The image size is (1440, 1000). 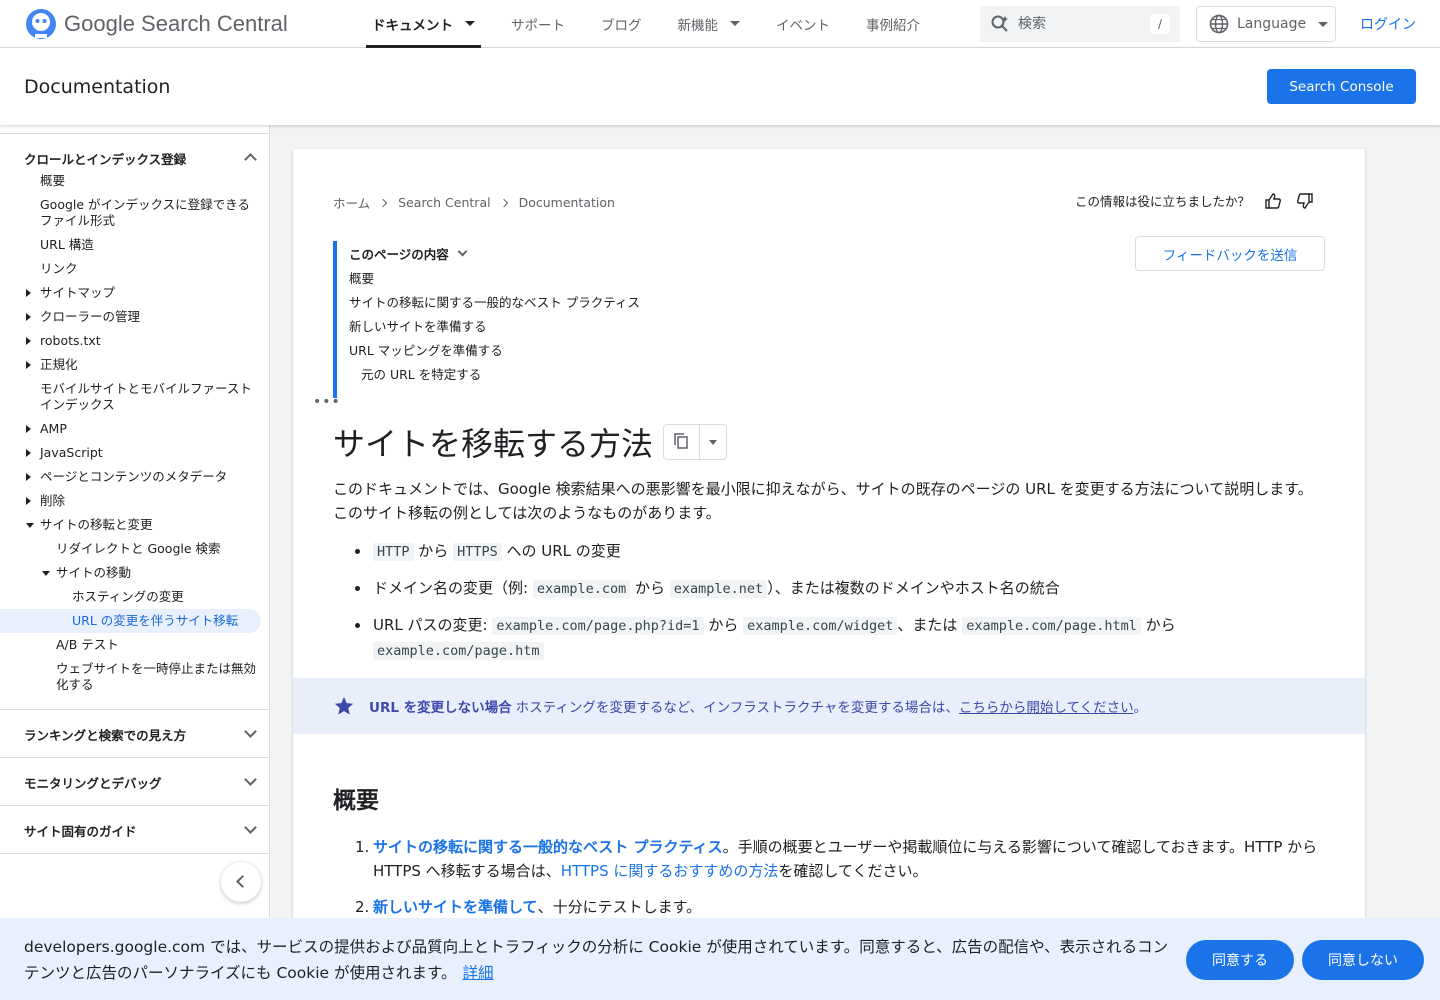 I want to click on toc-item-identify-urls: 元の URL を特定する, so click(x=541, y=373).